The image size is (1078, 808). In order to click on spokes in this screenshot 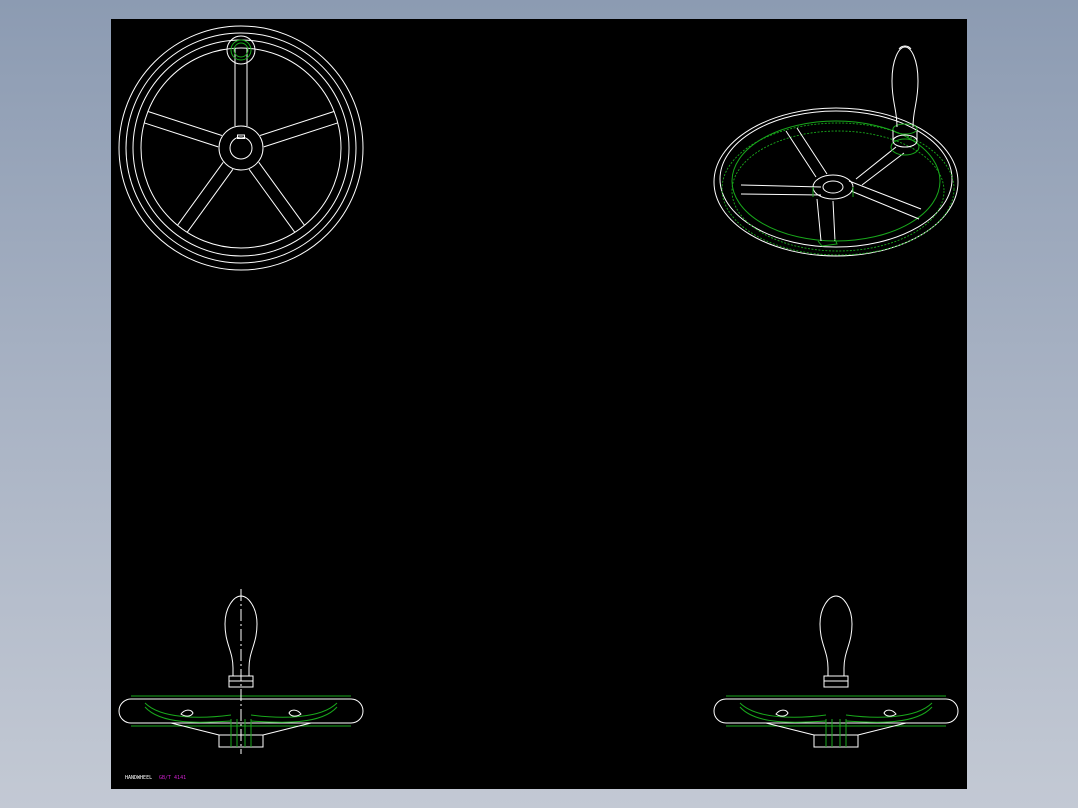, I will do `click(241, 140)`.